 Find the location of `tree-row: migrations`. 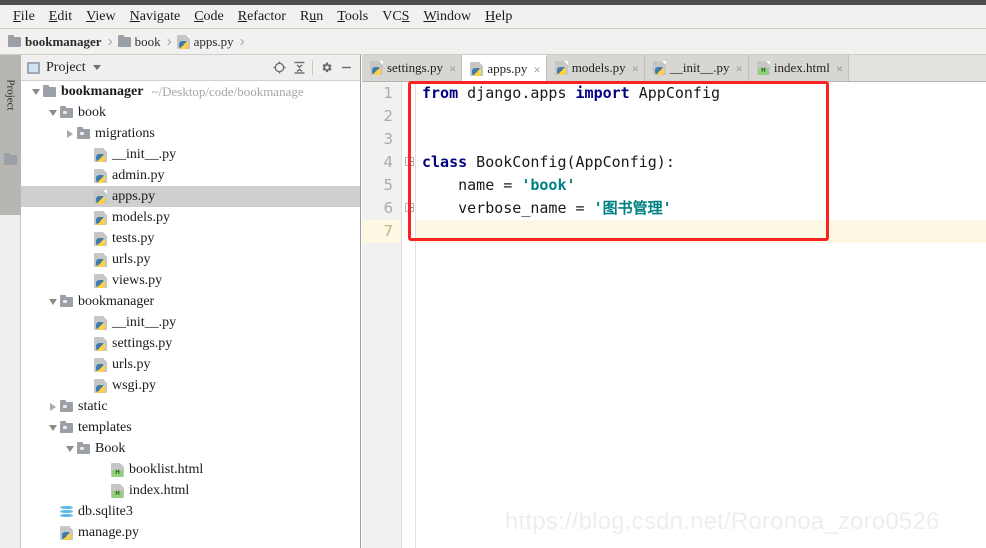

tree-row: migrations is located at coordinates (190, 133).